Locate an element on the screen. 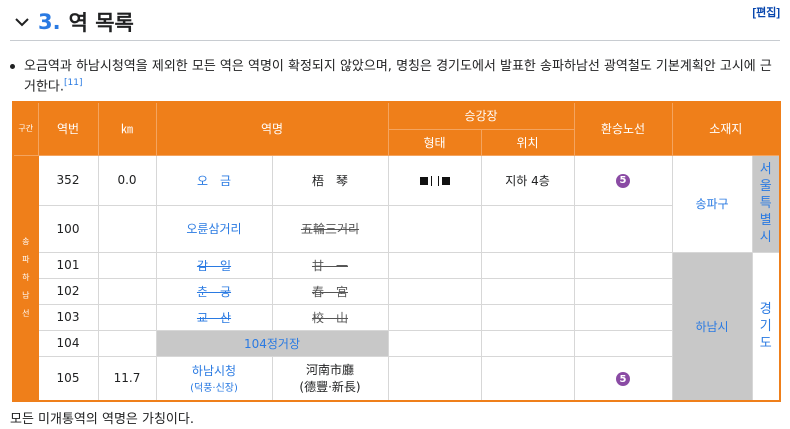  station-name-hanja: 甘 一 is located at coordinates (330, 265).